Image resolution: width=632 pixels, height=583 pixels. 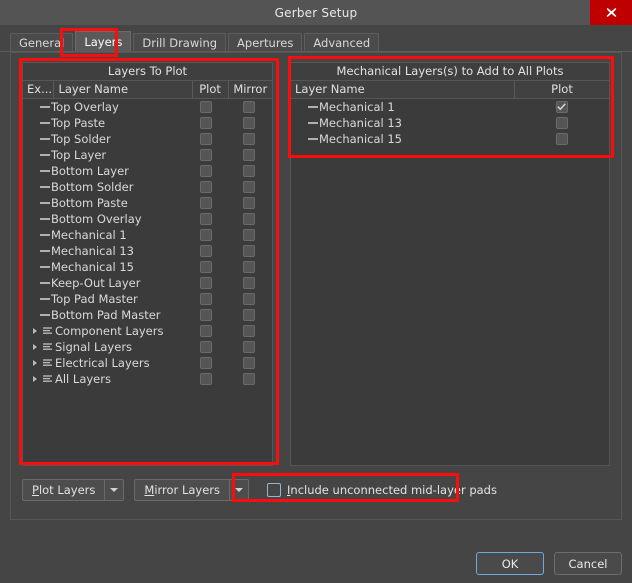 I want to click on table-row: Component Layers, so click(x=147, y=331).